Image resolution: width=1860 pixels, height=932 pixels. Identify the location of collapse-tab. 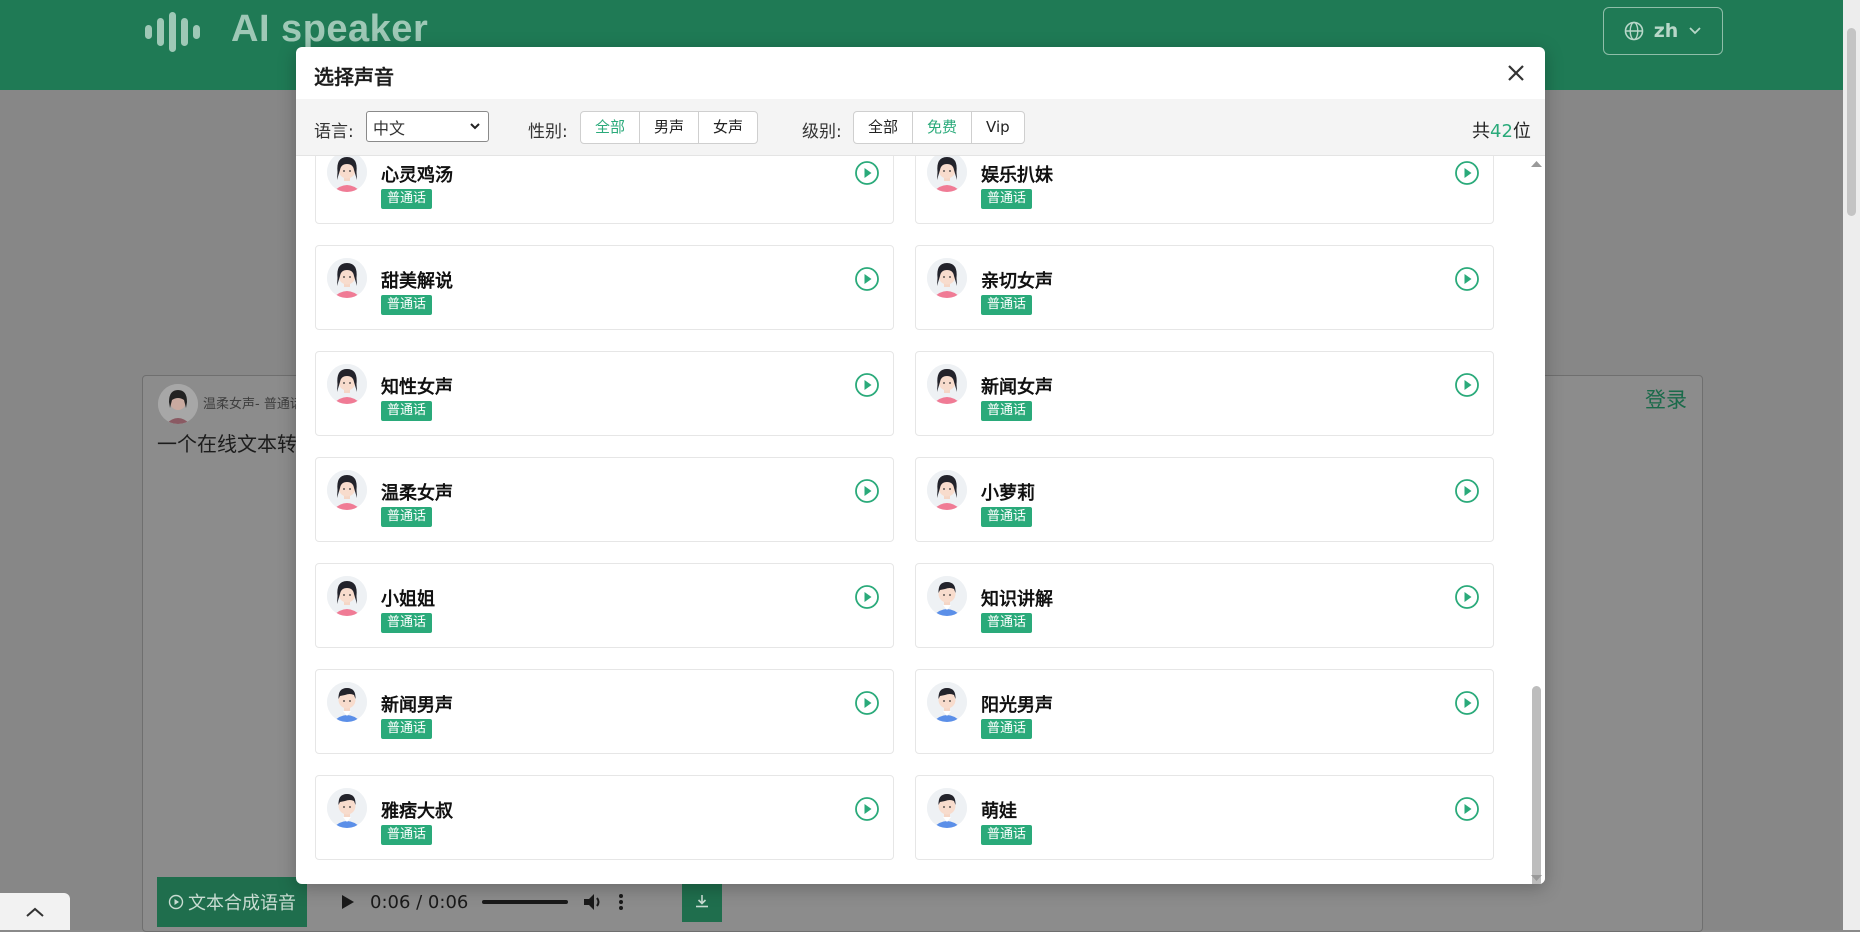
(35, 911).